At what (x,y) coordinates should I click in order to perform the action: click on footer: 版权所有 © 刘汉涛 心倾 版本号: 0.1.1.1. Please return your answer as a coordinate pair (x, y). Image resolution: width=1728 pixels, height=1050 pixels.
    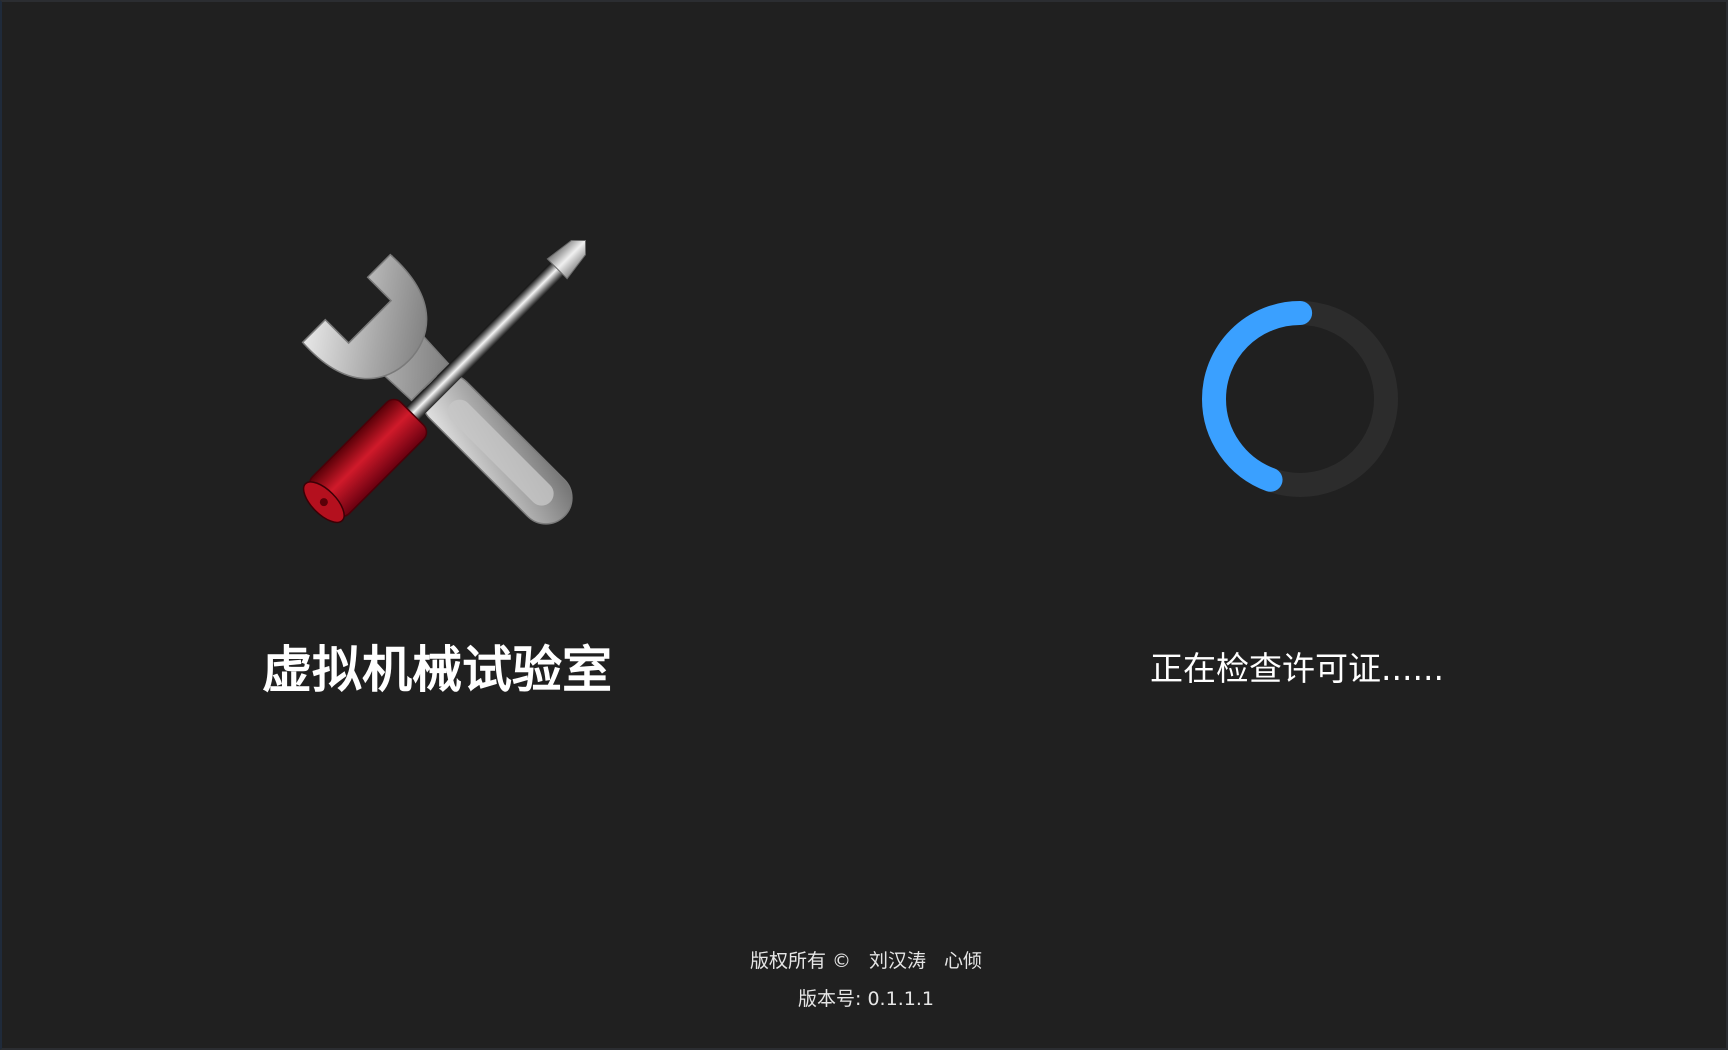
    Looking at the image, I should click on (865, 980).